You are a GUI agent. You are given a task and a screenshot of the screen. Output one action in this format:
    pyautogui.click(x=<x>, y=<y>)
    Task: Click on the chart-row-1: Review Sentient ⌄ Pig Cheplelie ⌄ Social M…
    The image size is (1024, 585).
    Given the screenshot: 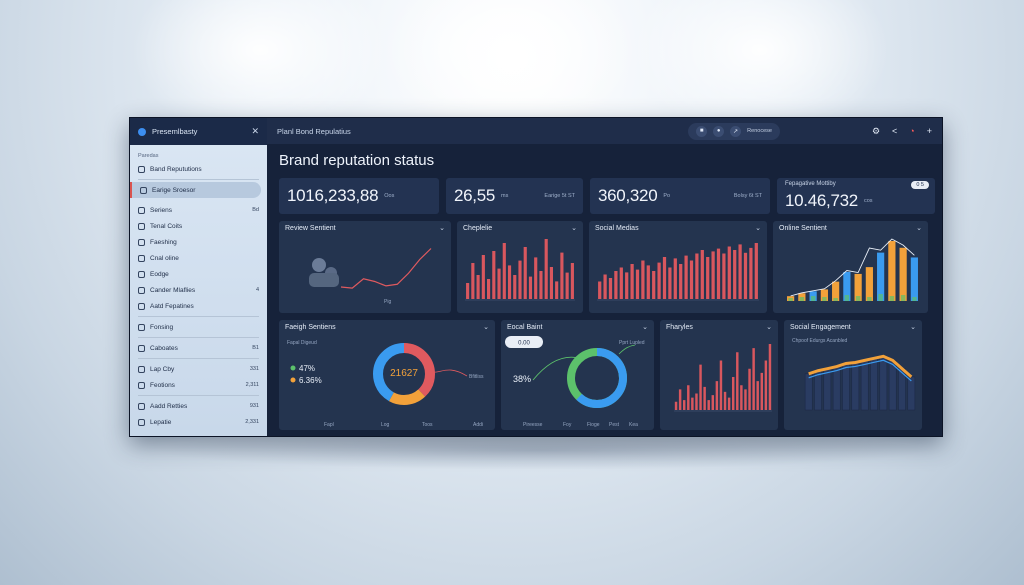 What is the action you would take?
    pyautogui.click(x=607, y=267)
    